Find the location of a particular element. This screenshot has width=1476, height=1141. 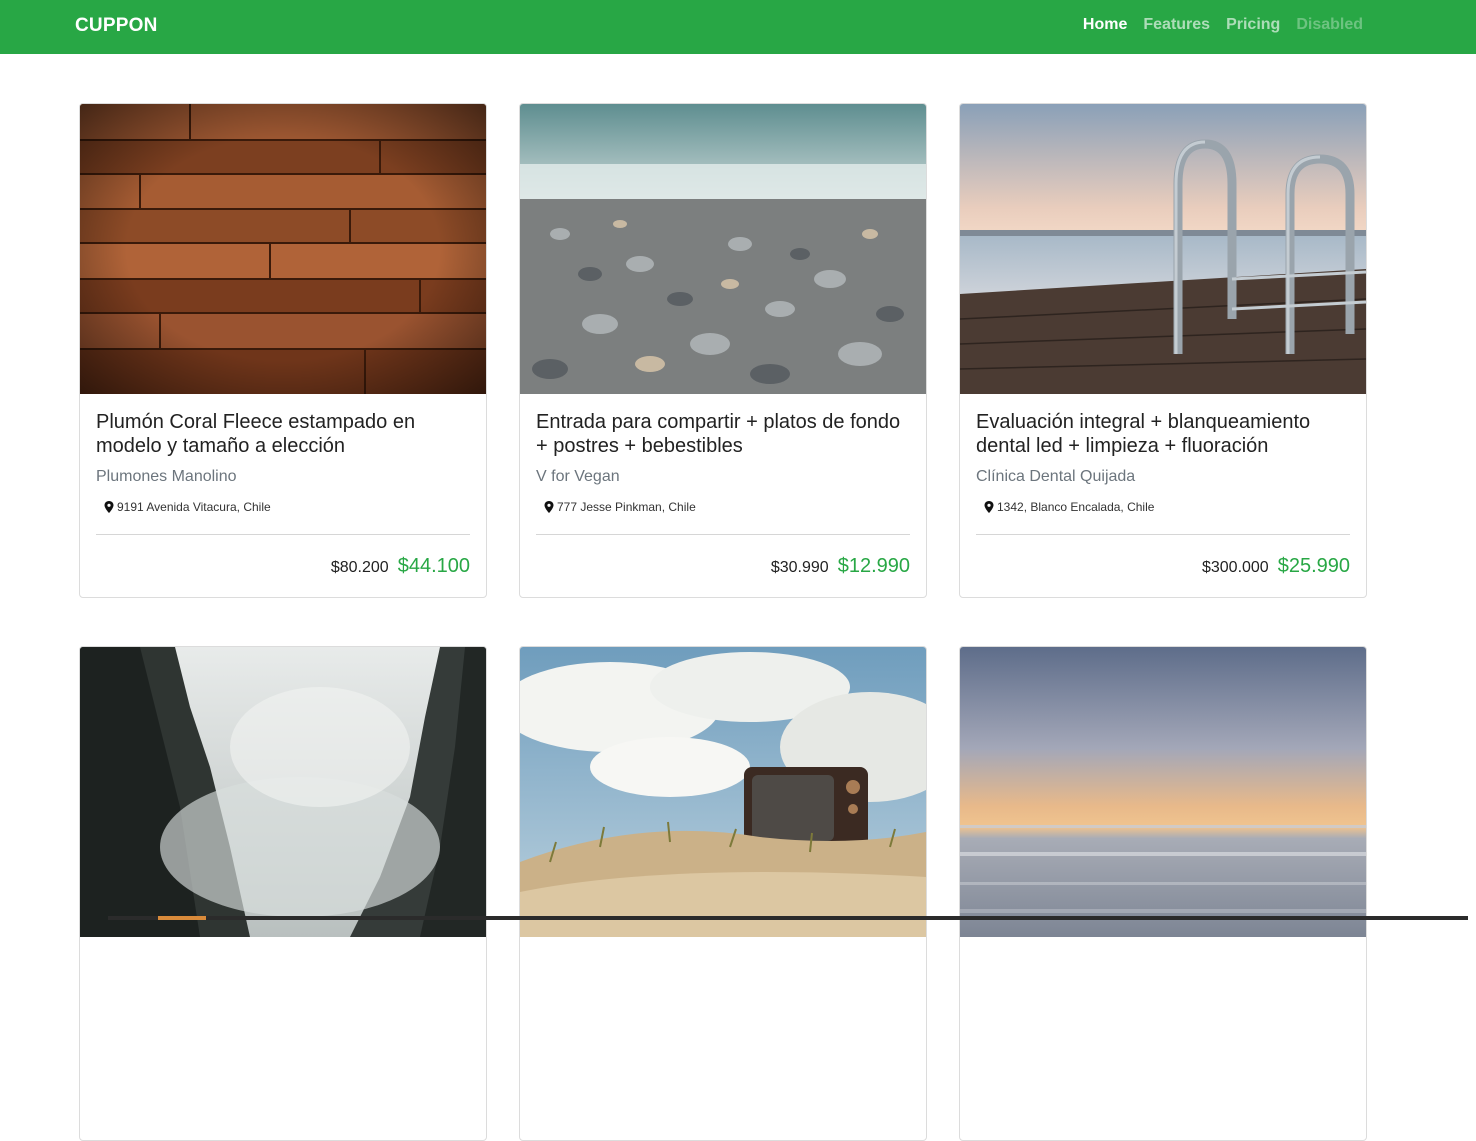

old-price: $30.990 is located at coordinates (799, 567).